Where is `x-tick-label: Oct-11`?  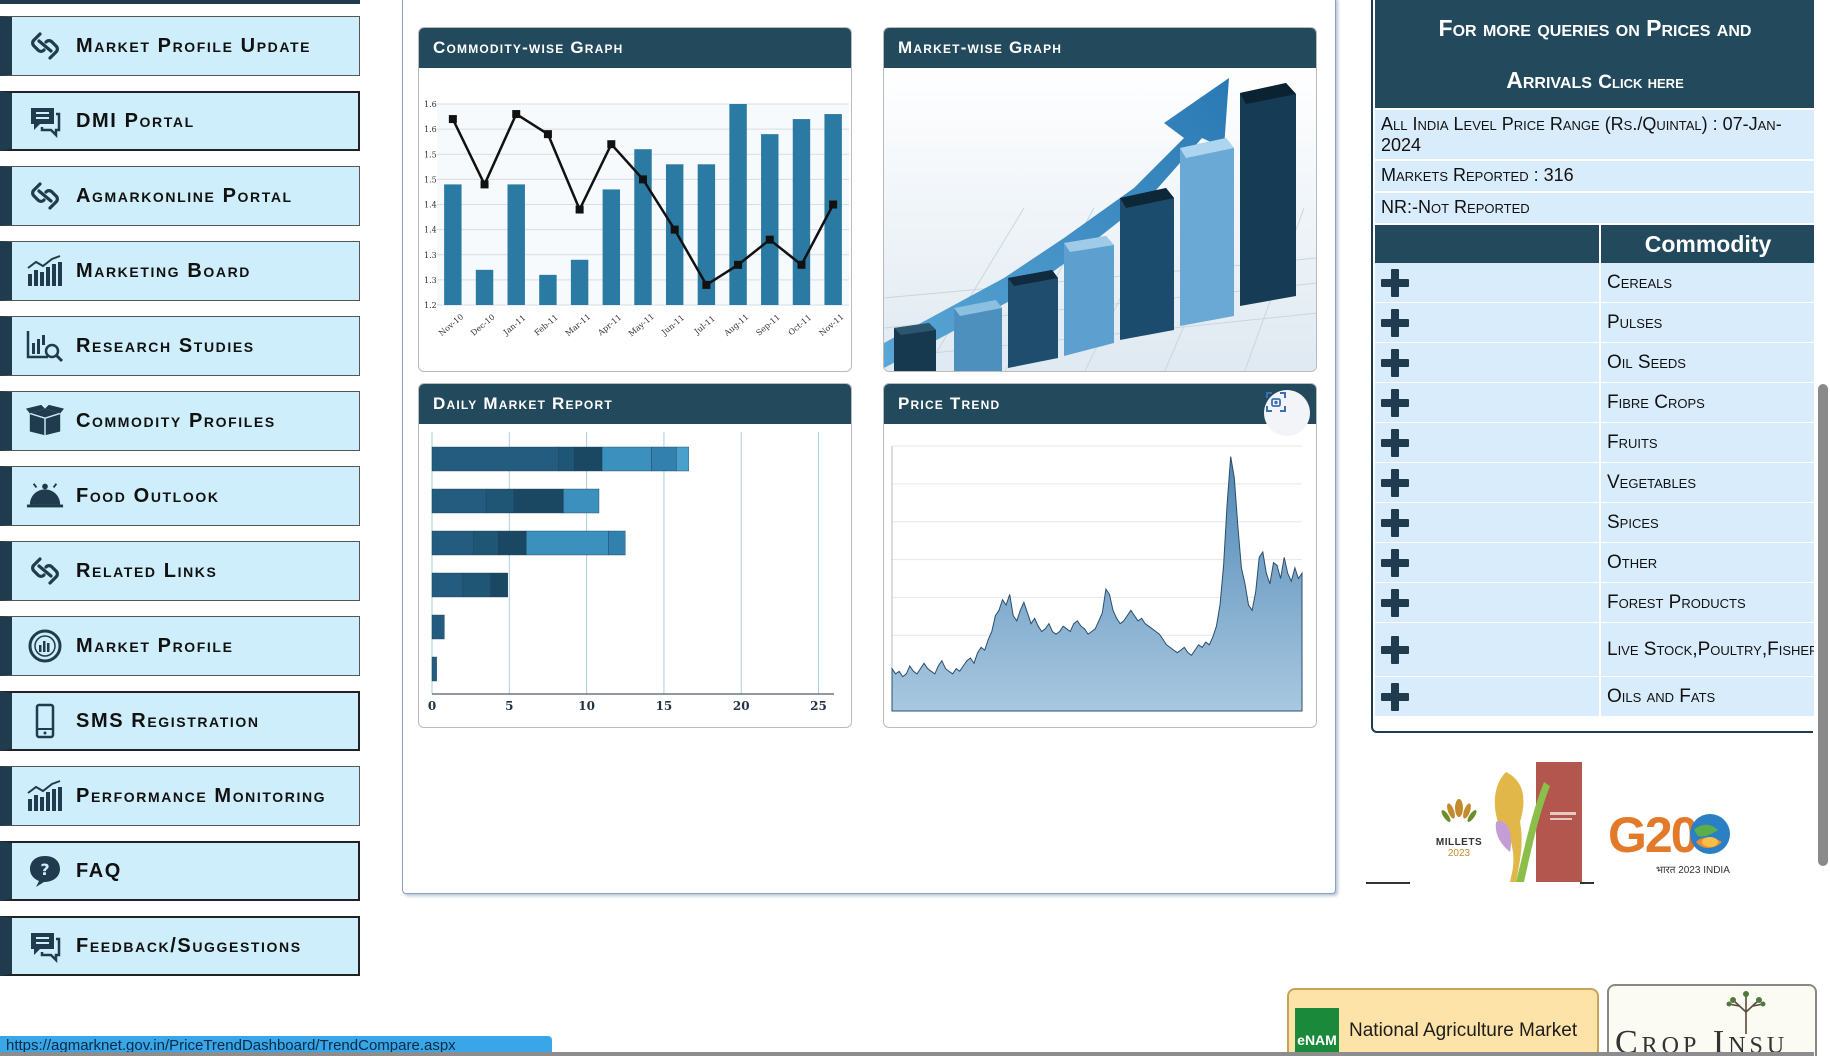
x-tick-label: Oct-11 is located at coordinates (800, 325).